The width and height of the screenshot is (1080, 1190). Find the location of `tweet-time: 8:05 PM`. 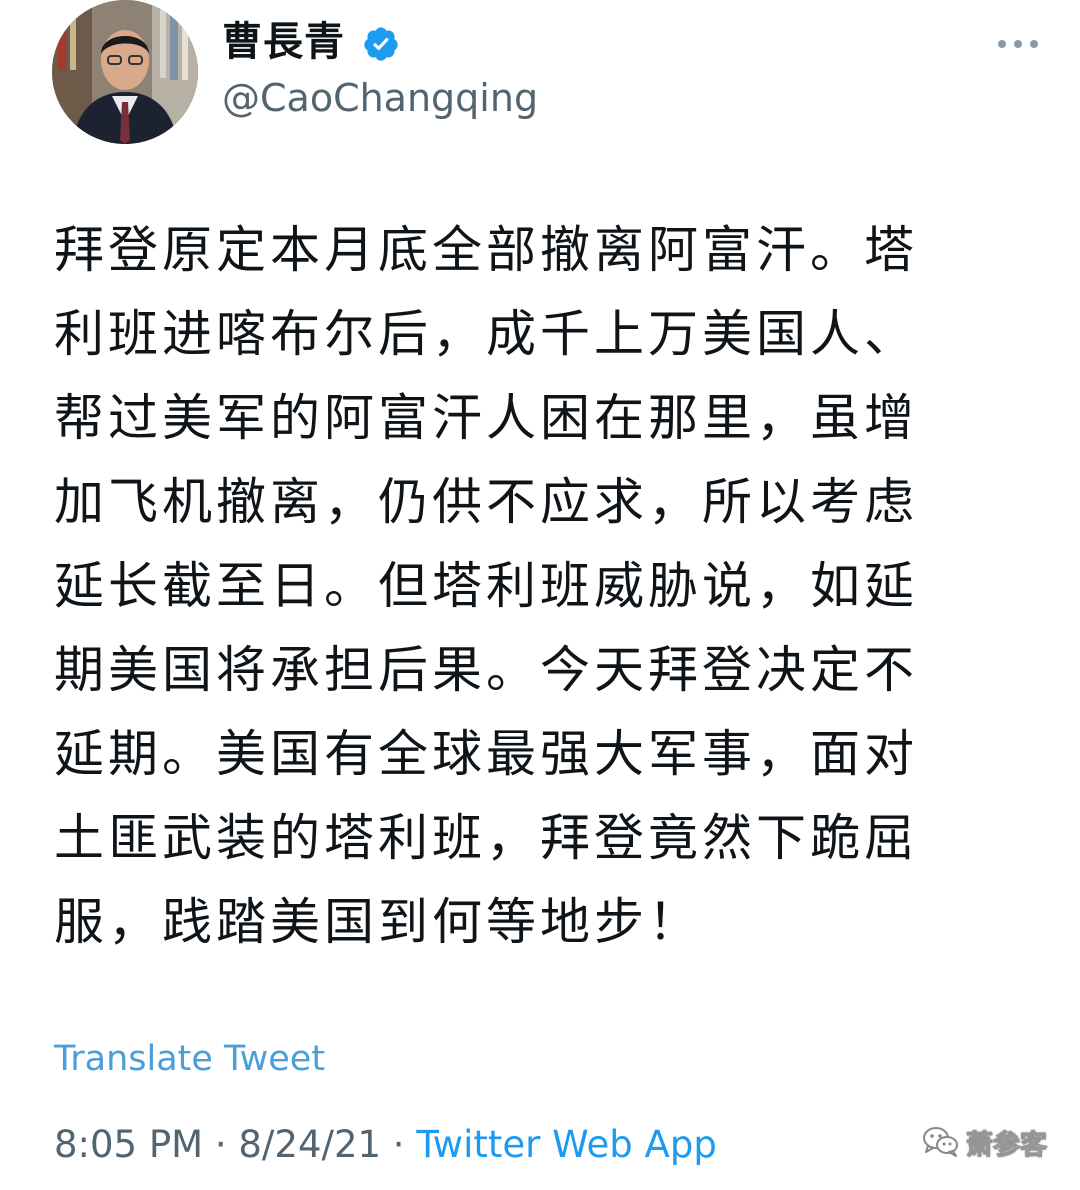

tweet-time: 8:05 PM is located at coordinates (128, 1144).